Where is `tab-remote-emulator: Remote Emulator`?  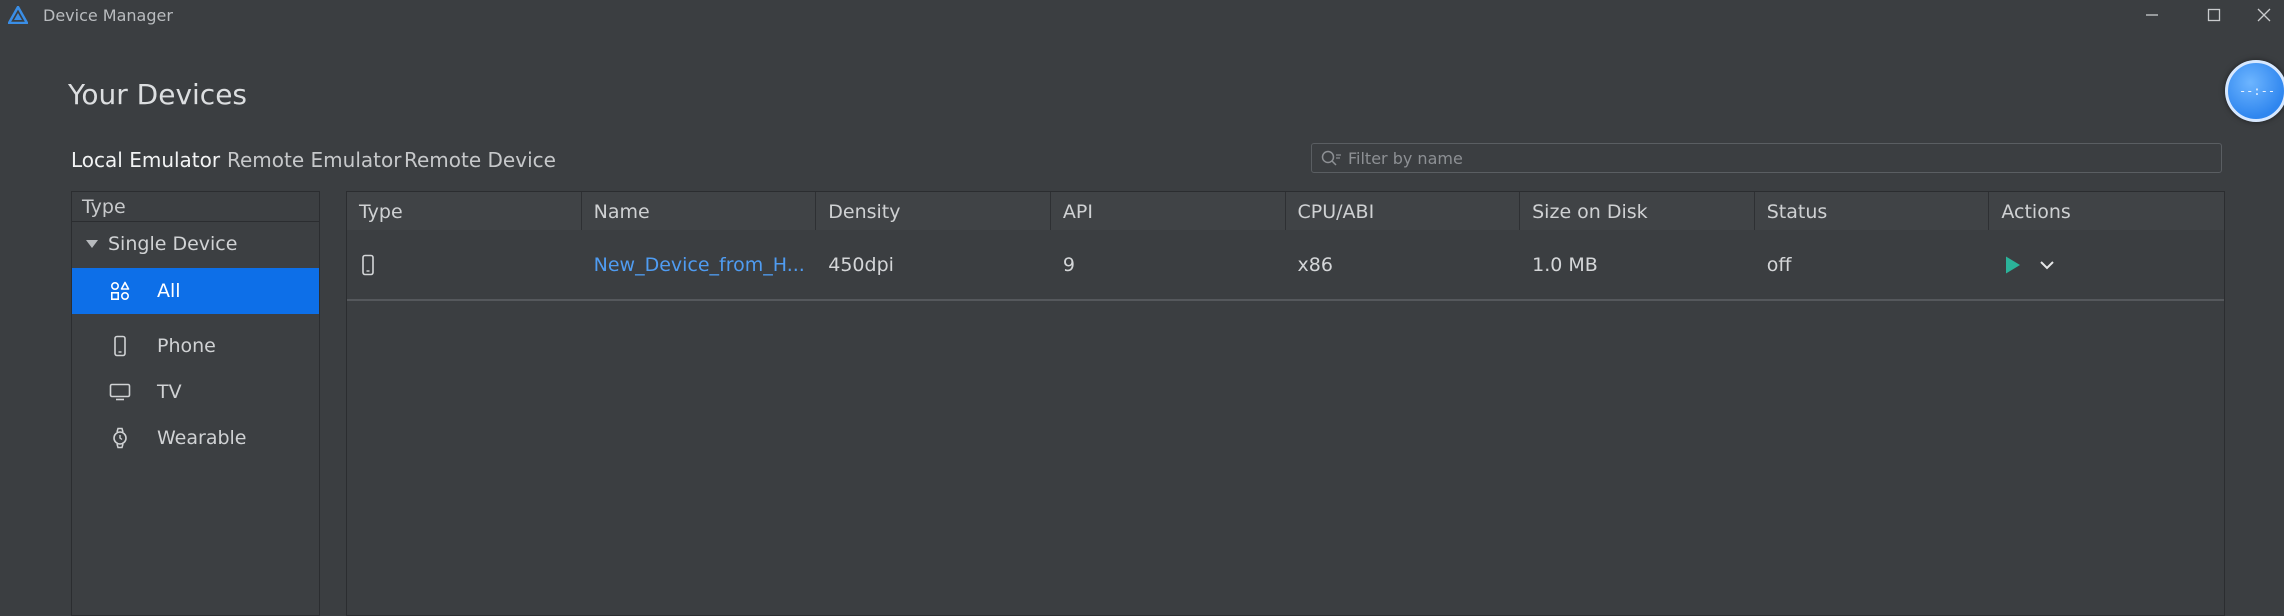
tab-remote-emulator: Remote Emulator is located at coordinates (314, 160).